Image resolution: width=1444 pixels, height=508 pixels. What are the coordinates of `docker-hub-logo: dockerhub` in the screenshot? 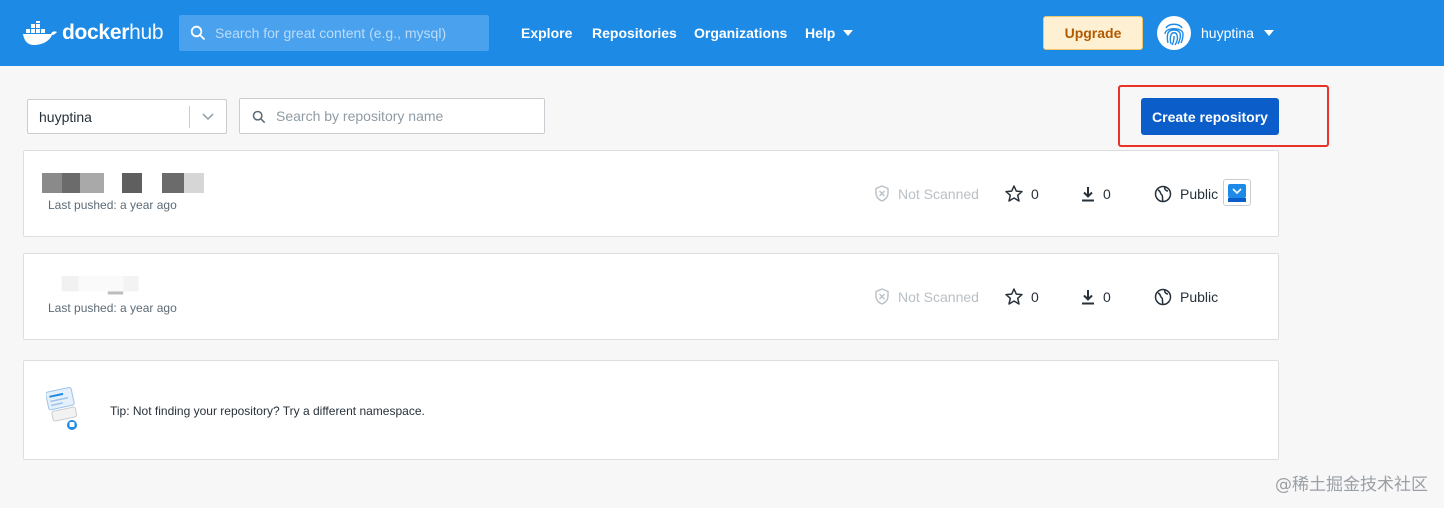 It's located at (93, 33).